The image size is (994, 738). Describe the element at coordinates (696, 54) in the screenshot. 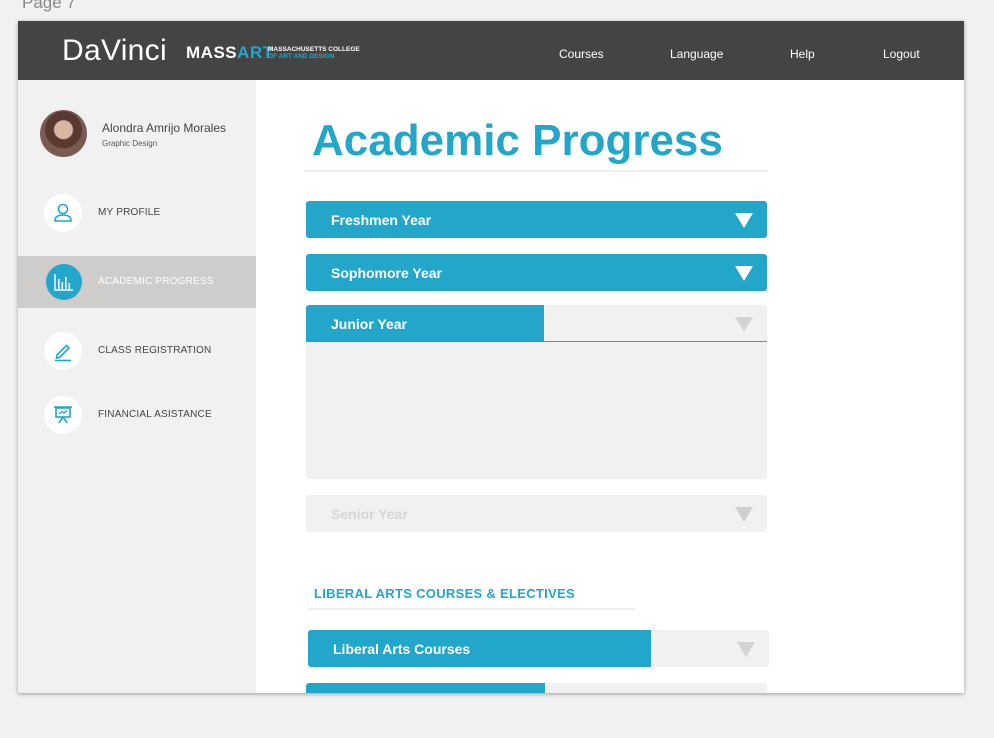

I see `nav-language: Language` at that location.